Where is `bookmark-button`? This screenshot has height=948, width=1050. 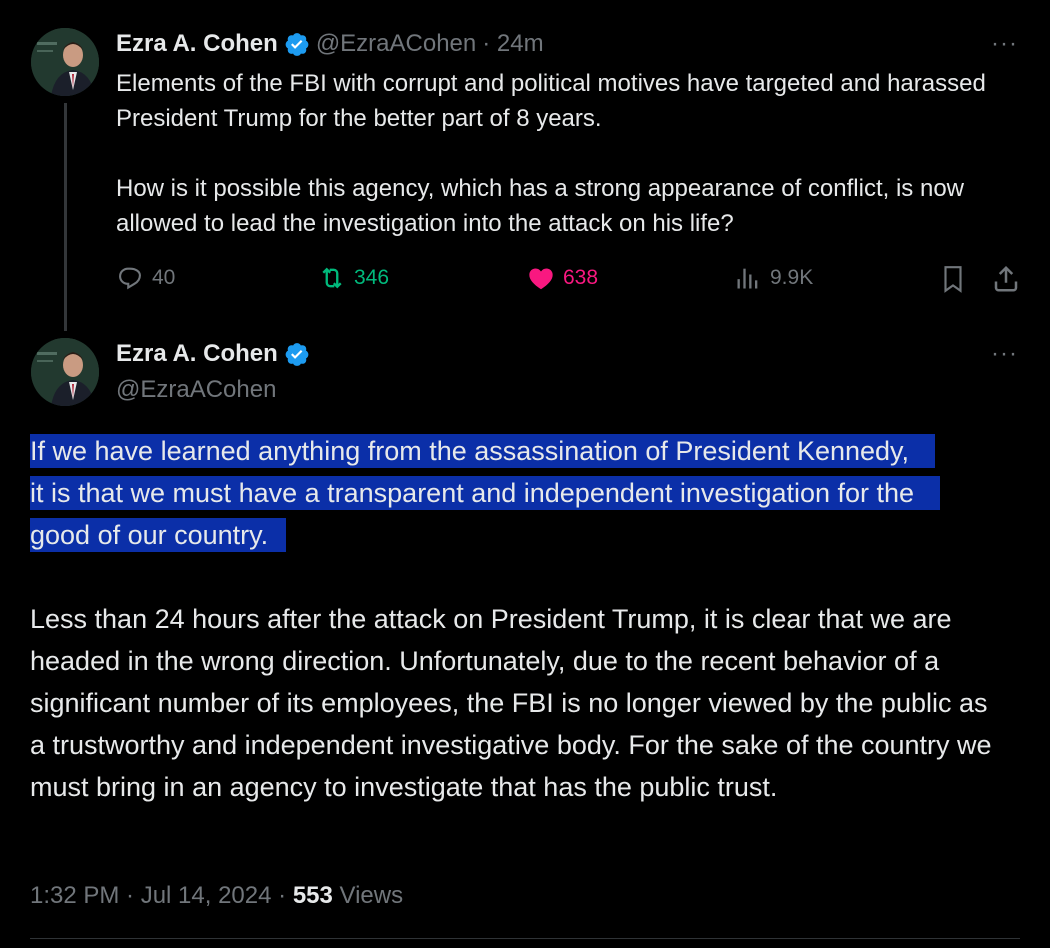 bookmark-button is located at coordinates (953, 281).